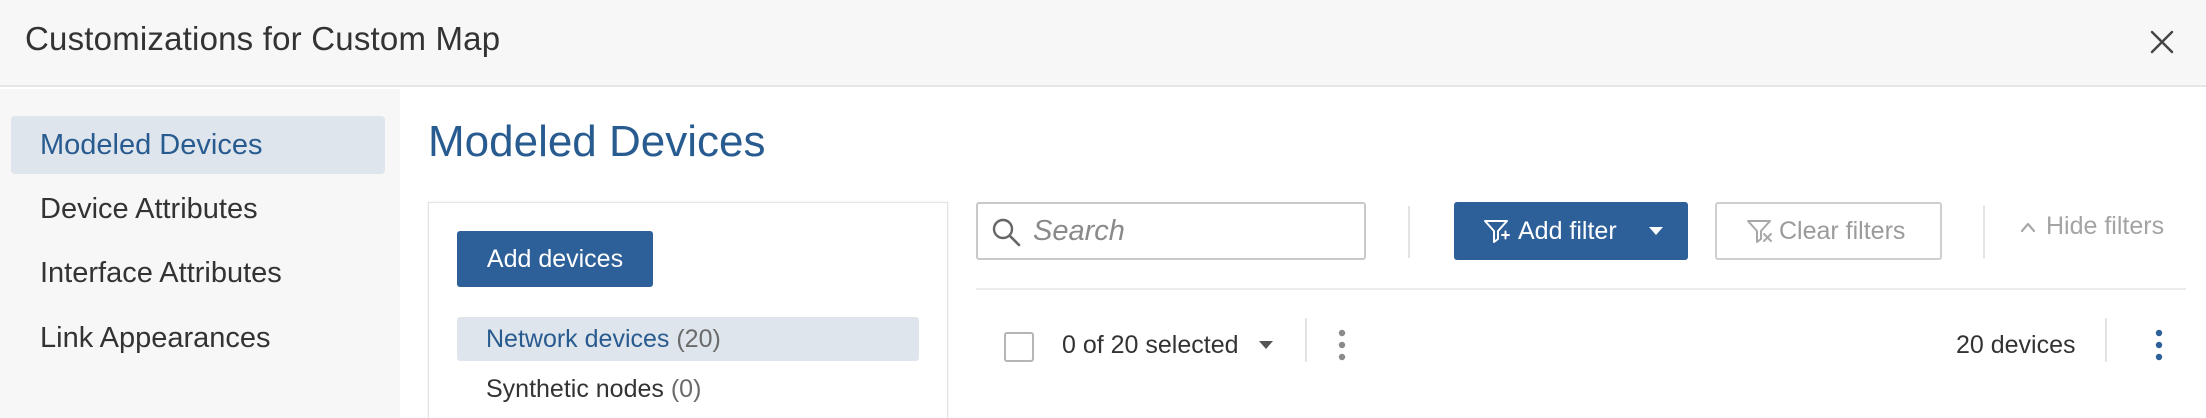 The width and height of the screenshot is (2206, 418). What do you see at coordinates (1567, 230) in the screenshot?
I see `add-filter-label: Add filter` at bounding box center [1567, 230].